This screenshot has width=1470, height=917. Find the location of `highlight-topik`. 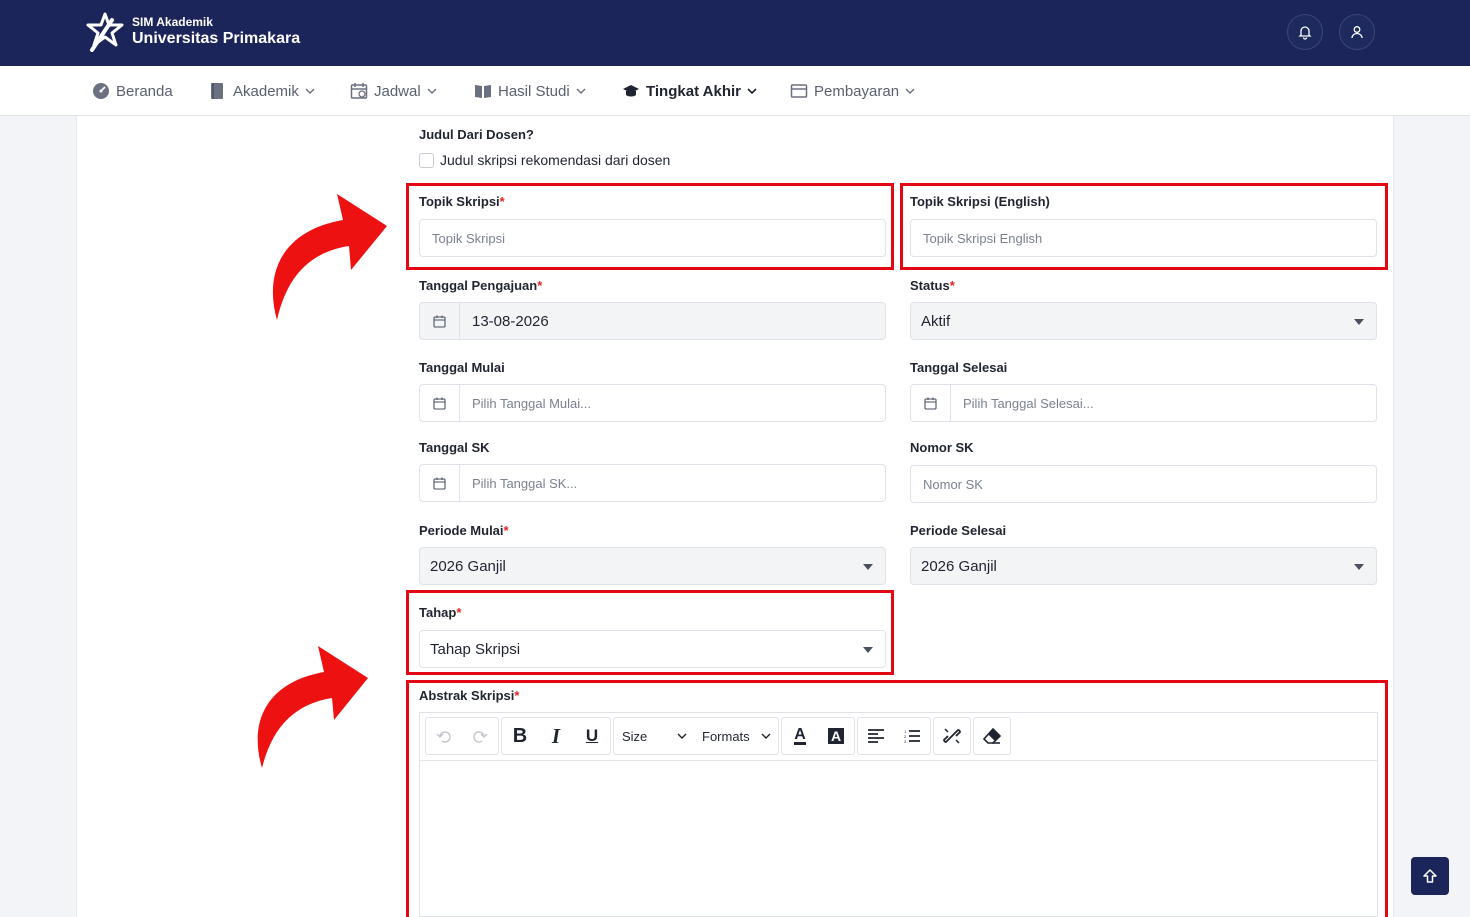

highlight-topik is located at coordinates (650, 226).